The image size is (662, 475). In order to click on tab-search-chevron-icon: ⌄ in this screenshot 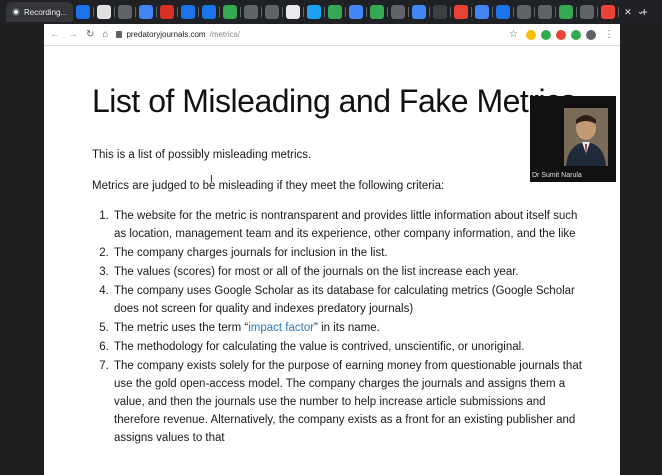, I will do `click(640, 11)`.